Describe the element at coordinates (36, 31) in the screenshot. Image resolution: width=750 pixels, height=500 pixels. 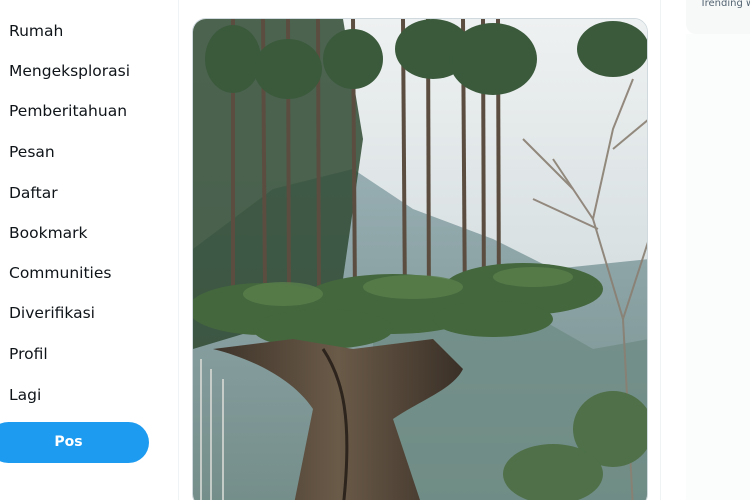
I see `nav-item-home: Rumah` at that location.